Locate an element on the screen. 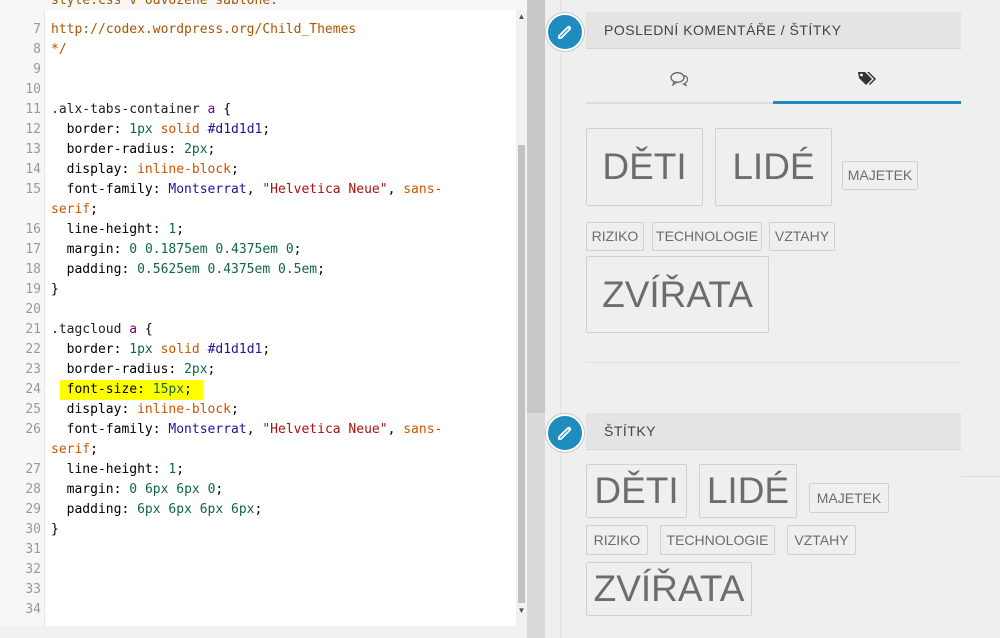 The width and height of the screenshot is (1000, 638). code-line: border-radius: 2px; is located at coordinates (133, 150).